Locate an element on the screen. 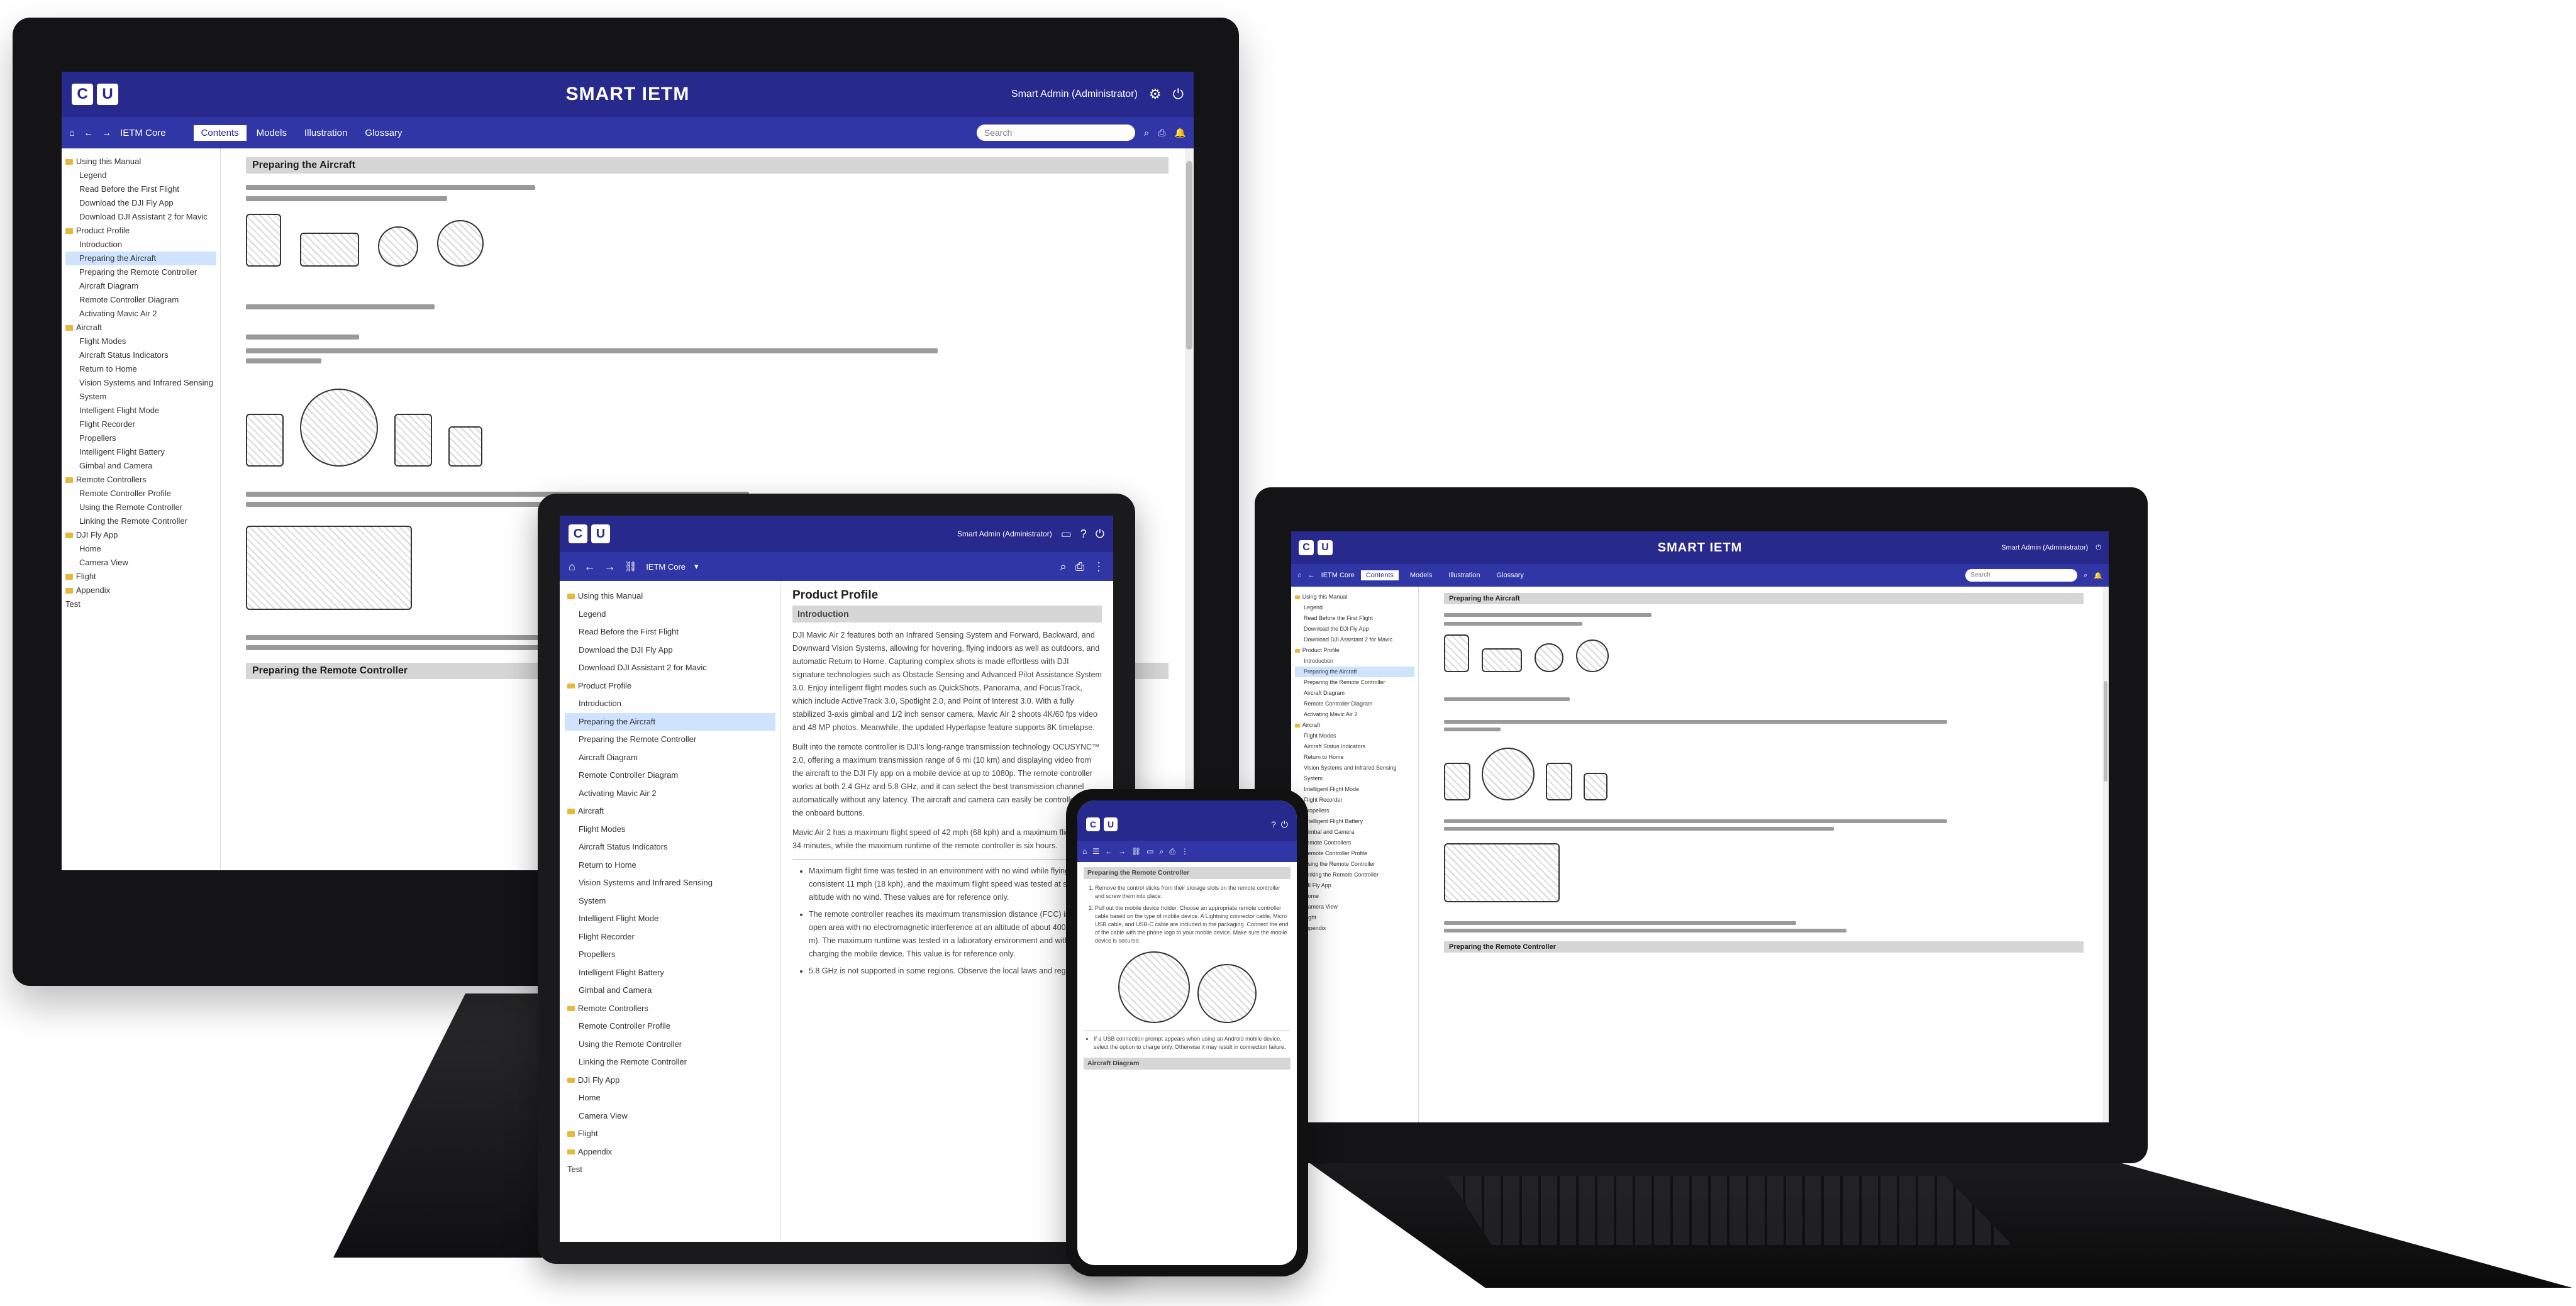 This screenshot has width=2576, height=1306. sidebar-item: Aircraft is located at coordinates (140, 328).